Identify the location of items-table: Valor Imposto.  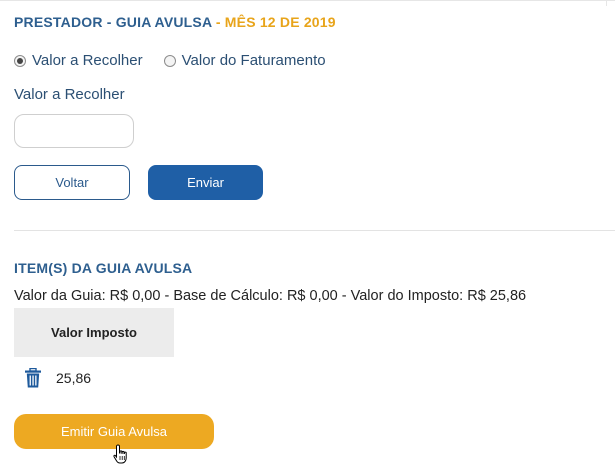
(94, 332).